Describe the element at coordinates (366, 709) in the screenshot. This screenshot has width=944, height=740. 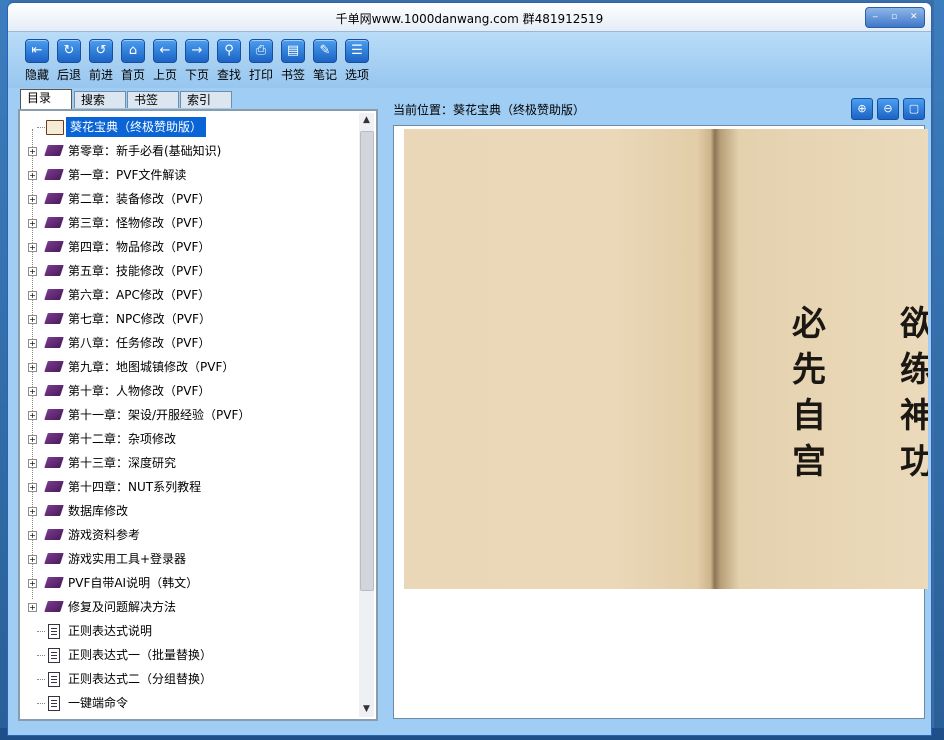
I see `scroll-down-icon: ▼` at that location.